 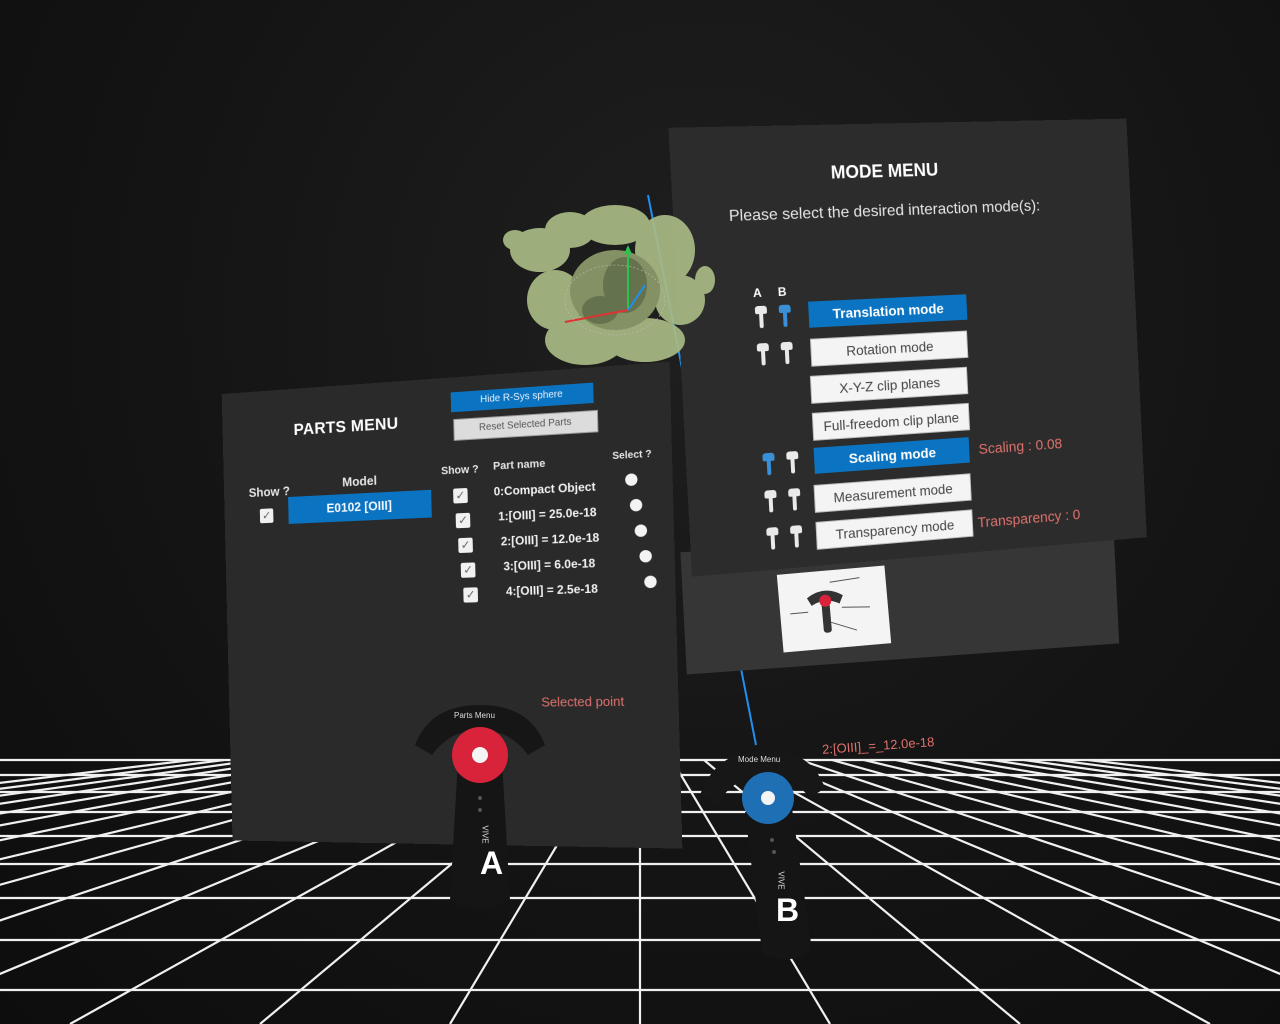 What do you see at coordinates (632, 455) in the screenshot?
I see `select-header: Select ?` at bounding box center [632, 455].